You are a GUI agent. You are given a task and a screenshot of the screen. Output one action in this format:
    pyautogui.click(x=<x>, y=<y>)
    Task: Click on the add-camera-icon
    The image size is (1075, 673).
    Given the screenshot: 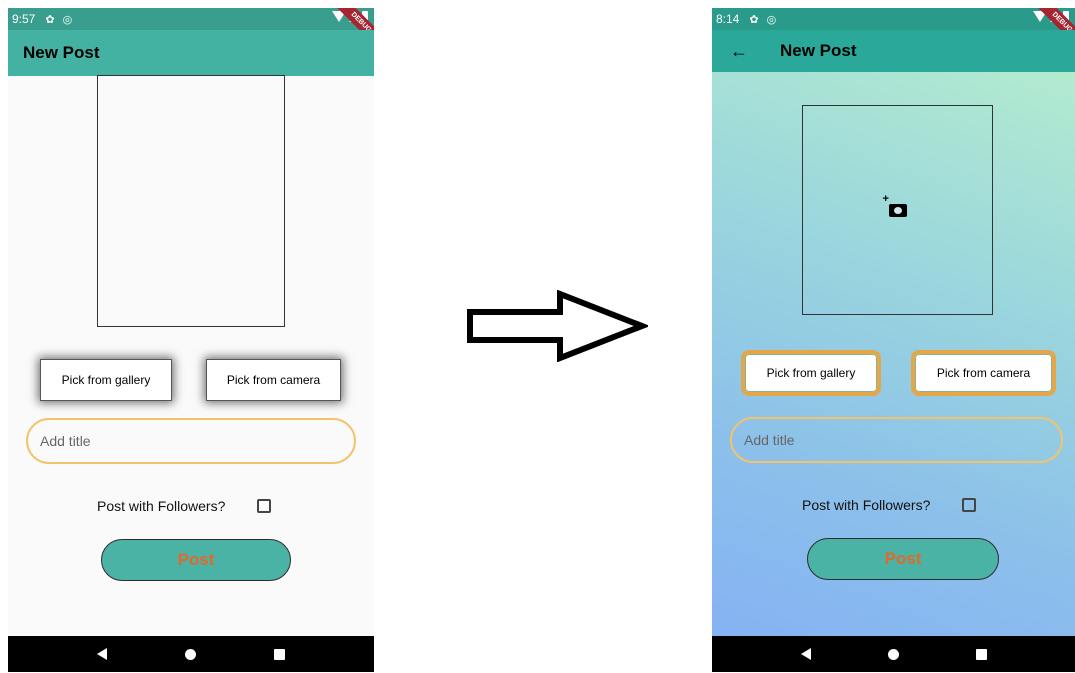 What is the action you would take?
    pyautogui.click(x=895, y=205)
    